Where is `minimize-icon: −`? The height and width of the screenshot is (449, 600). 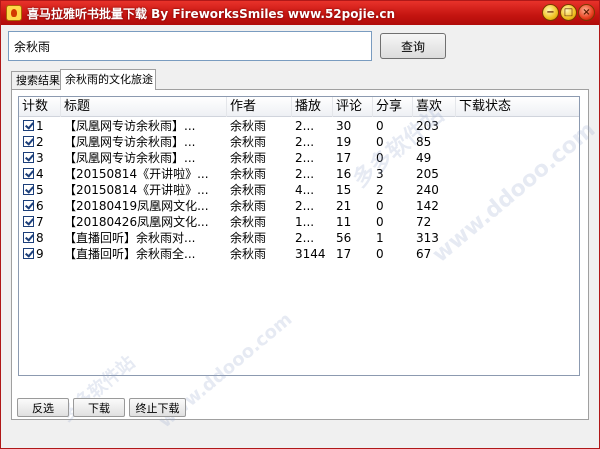 minimize-icon: − is located at coordinates (550, 12).